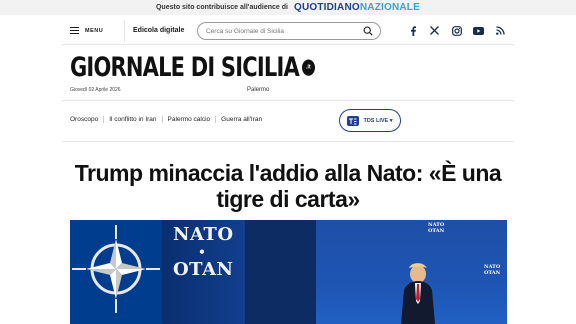 The height and width of the screenshot is (324, 576). Describe the element at coordinates (74, 30) in the screenshot. I see `hamburger-icon` at that location.